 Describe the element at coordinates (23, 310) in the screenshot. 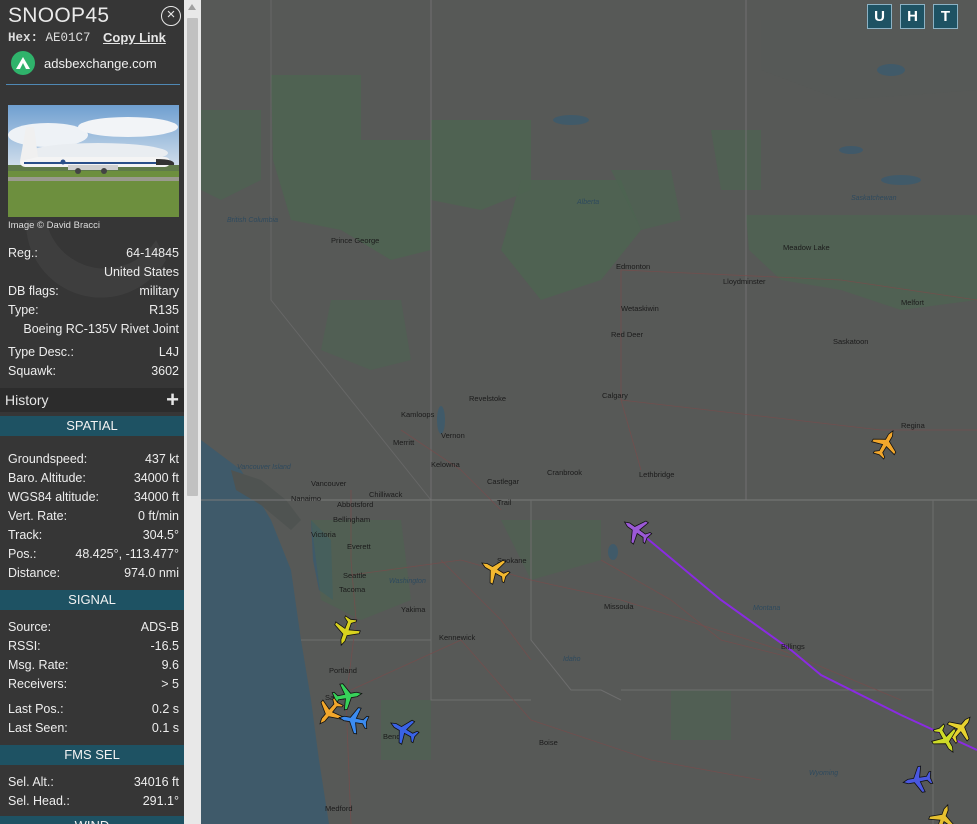

I see `type-label: Type:` at that location.